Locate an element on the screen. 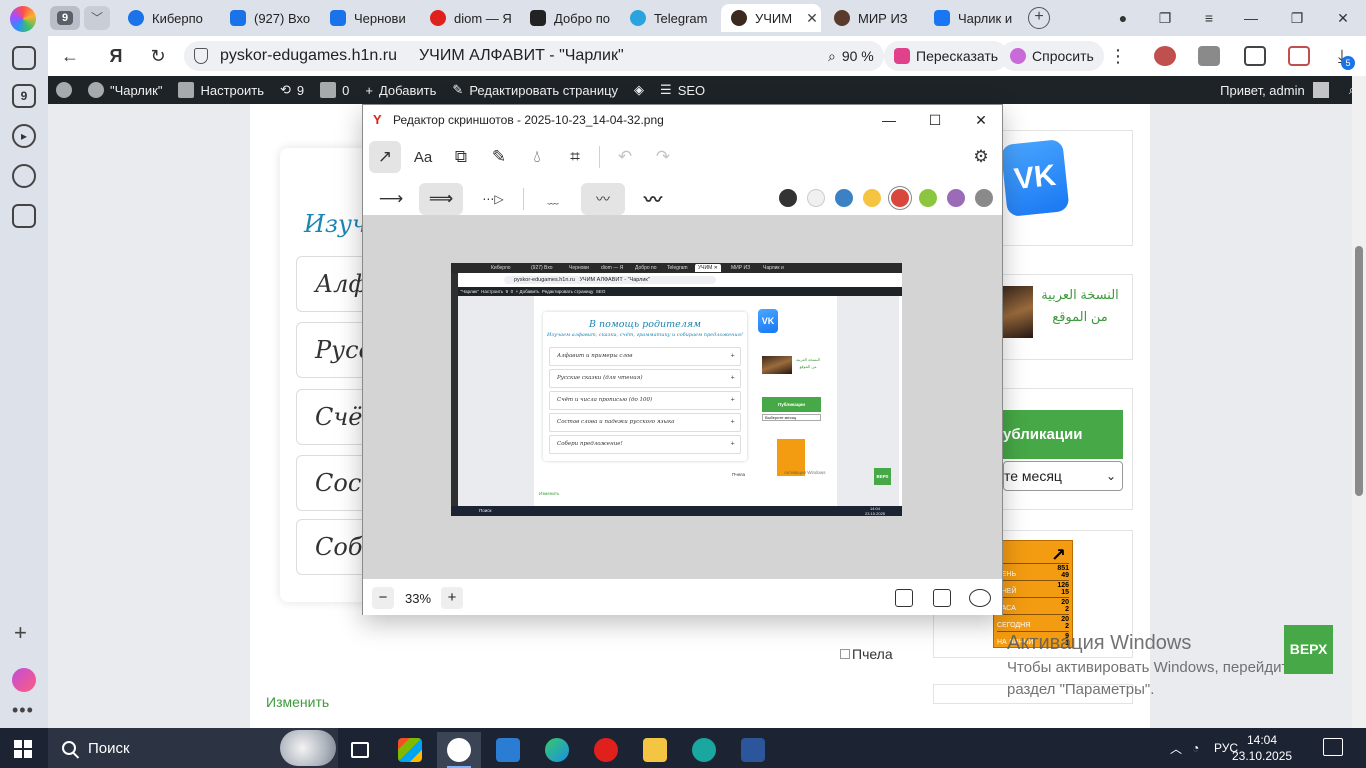  task-view-icon is located at coordinates (360, 750).